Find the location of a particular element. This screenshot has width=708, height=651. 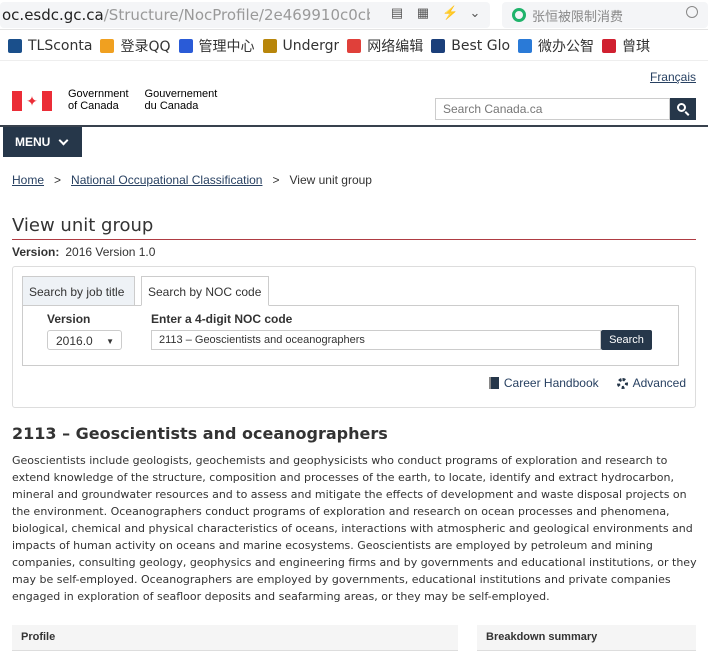

qr-icon: ▦ is located at coordinates (423, 13).